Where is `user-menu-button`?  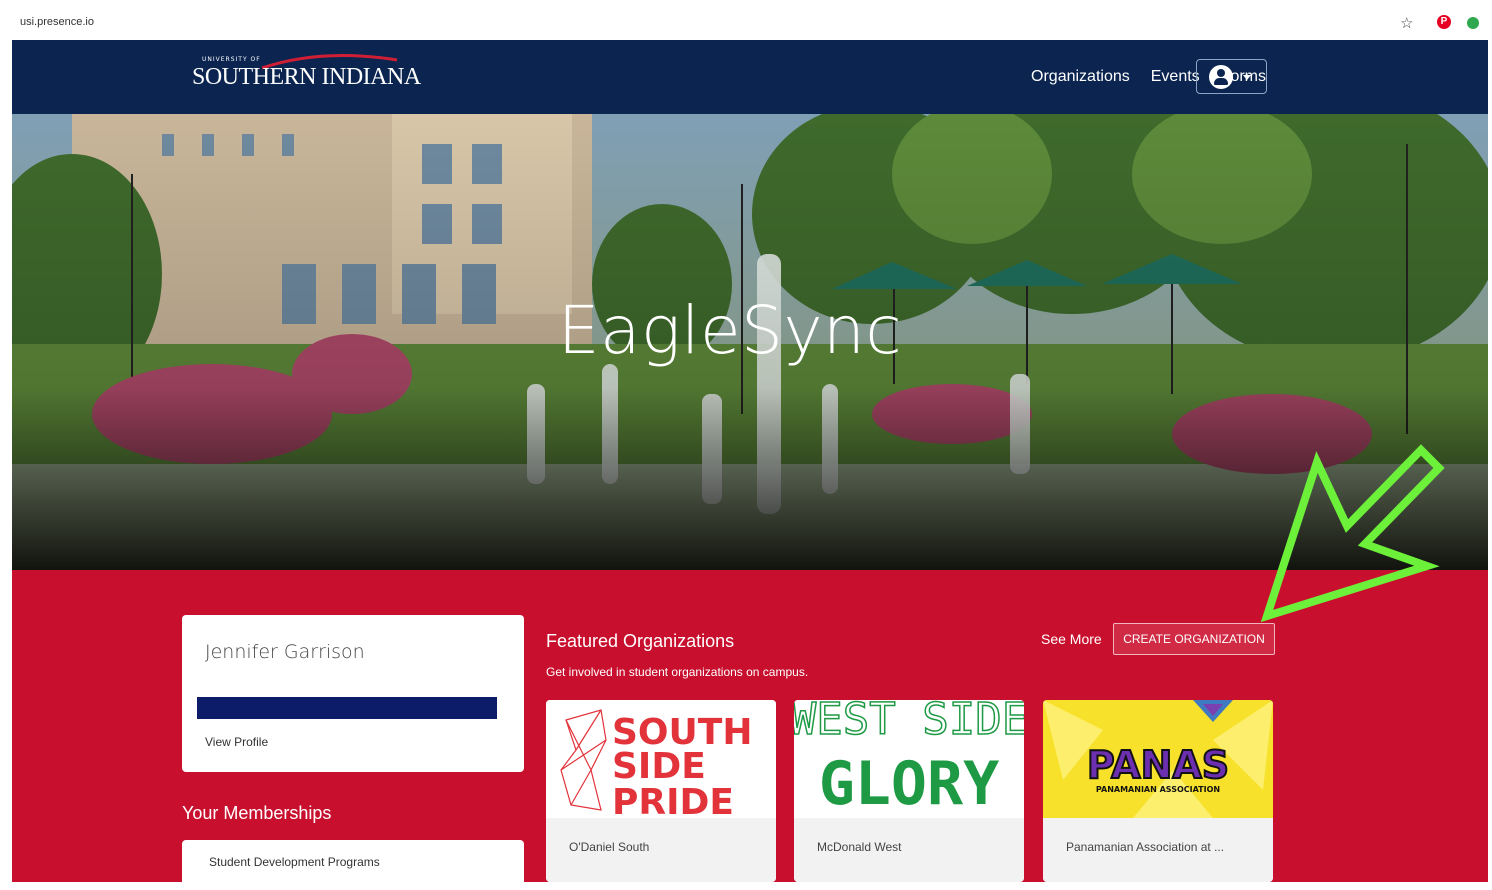
user-menu-button is located at coordinates (1231, 76).